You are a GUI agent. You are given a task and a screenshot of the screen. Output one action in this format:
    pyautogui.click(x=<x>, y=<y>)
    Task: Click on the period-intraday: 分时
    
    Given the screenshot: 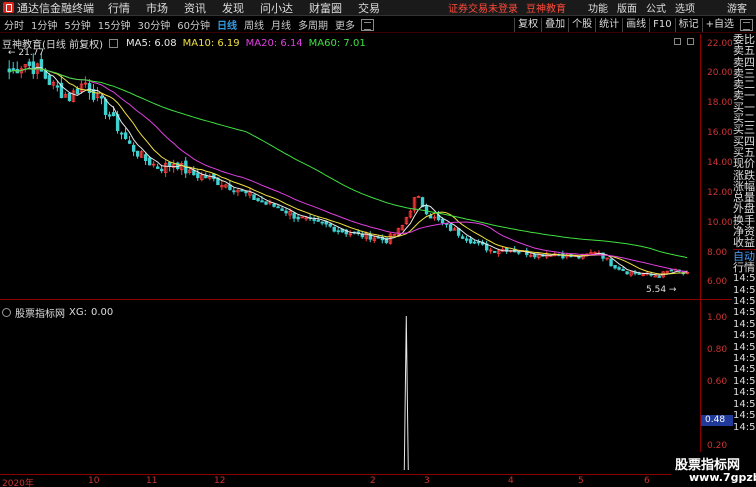 What is the action you would take?
    pyautogui.click(x=14, y=24)
    